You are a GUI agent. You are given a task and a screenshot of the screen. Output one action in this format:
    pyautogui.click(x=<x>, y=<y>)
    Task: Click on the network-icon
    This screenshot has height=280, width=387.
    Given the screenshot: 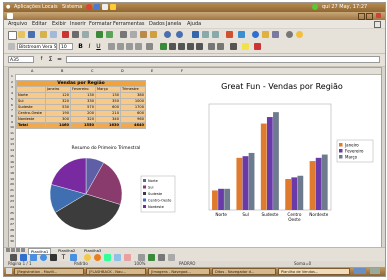 What is the action you would take?
    pyautogui.click(x=315, y=7)
    